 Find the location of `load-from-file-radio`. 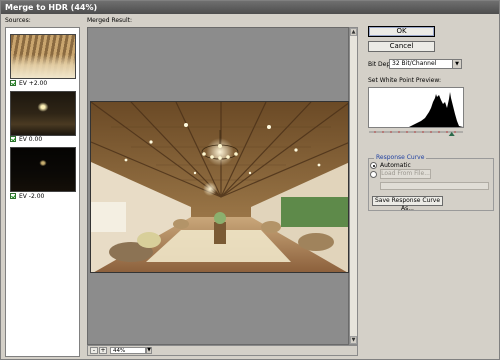

load-from-file-radio is located at coordinates (373, 174).